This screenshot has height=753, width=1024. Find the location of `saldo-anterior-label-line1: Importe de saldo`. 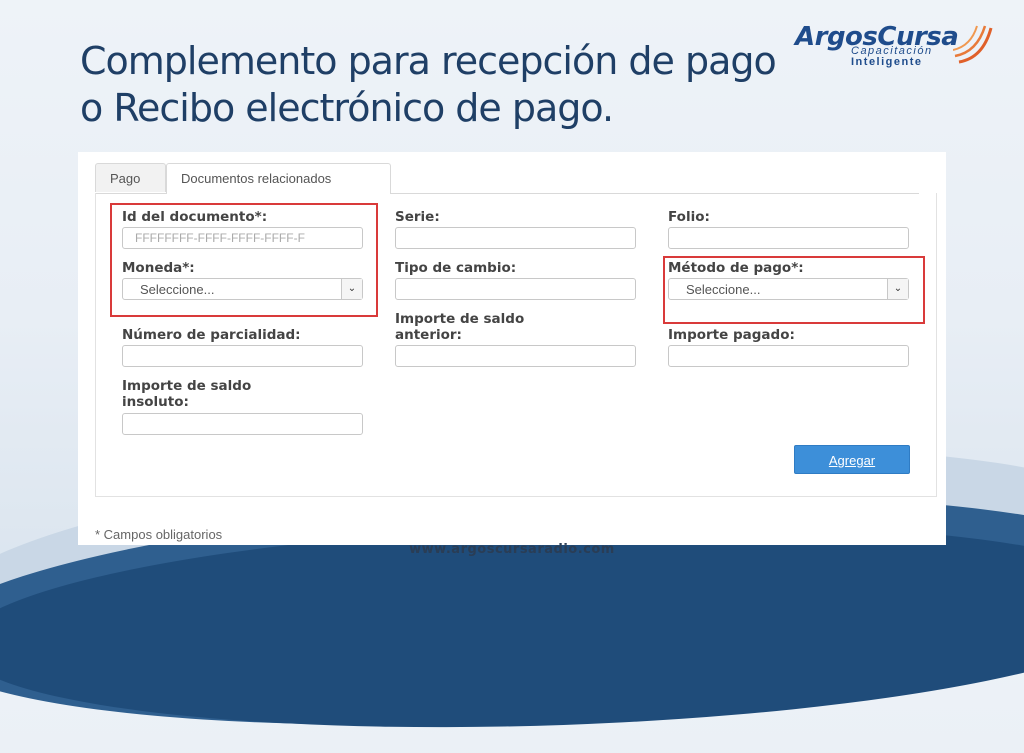

saldo-anterior-label-line1: Importe de saldo is located at coordinates (460, 319).